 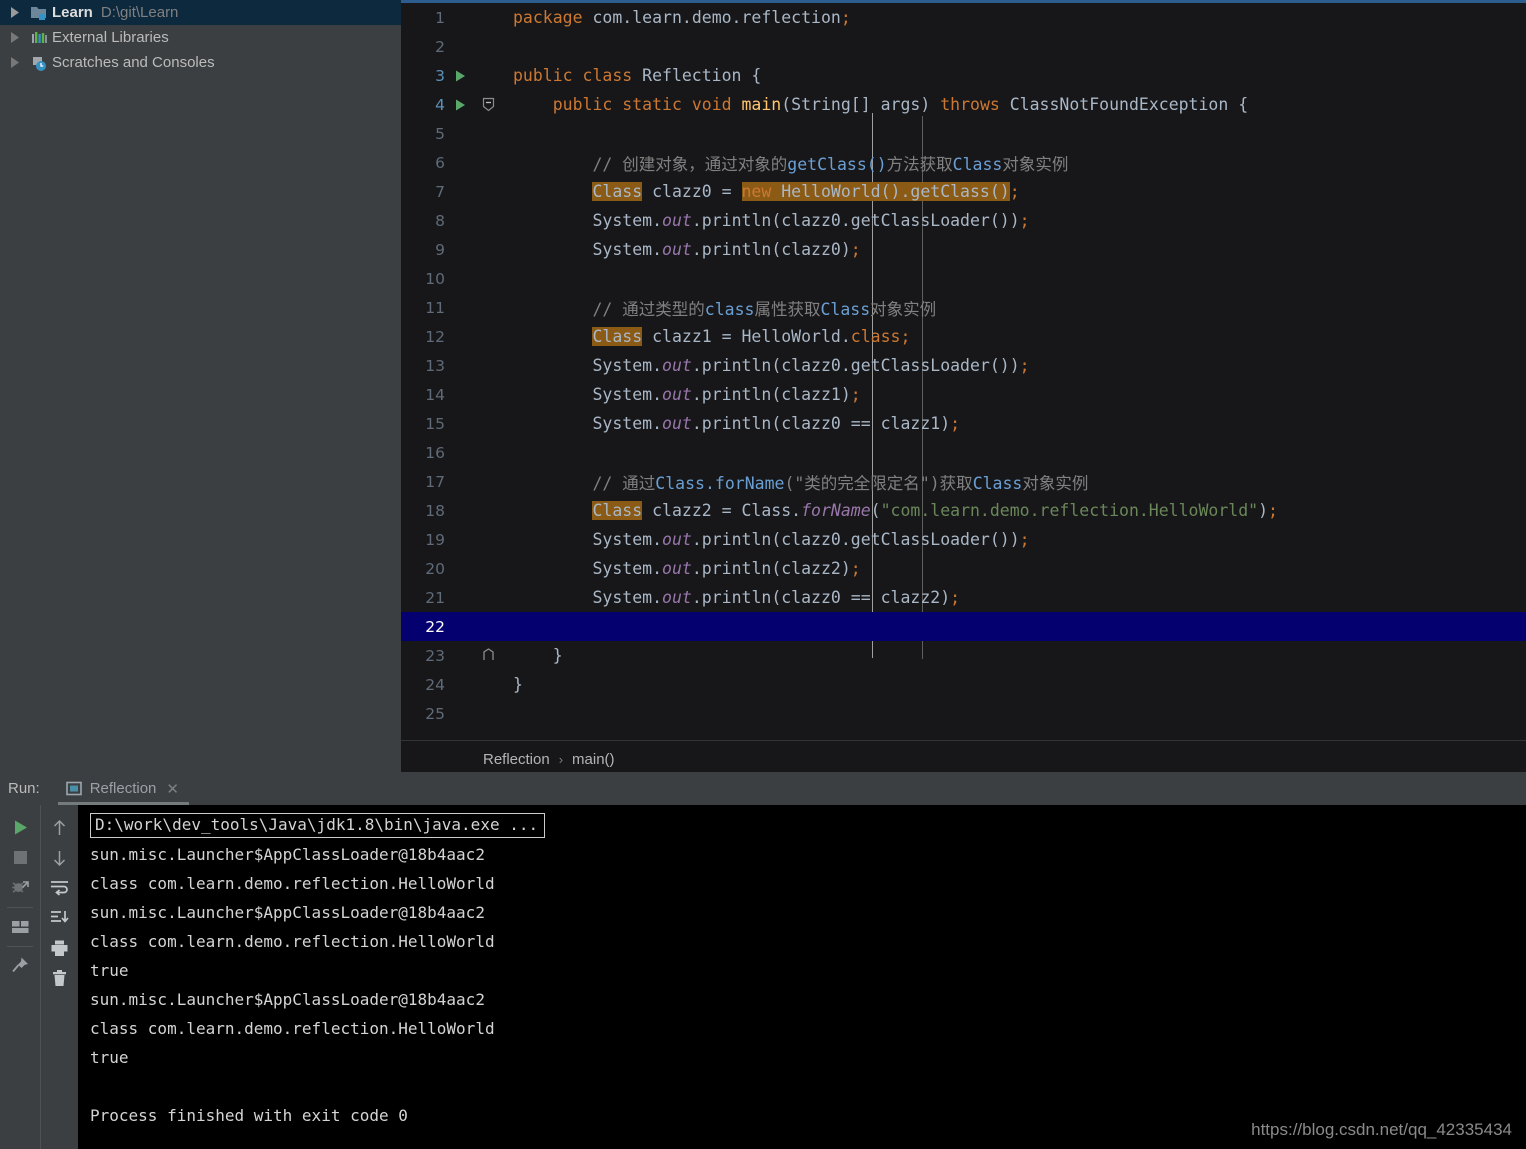 I want to click on scroll-to-end-button, so click(x=60, y=917).